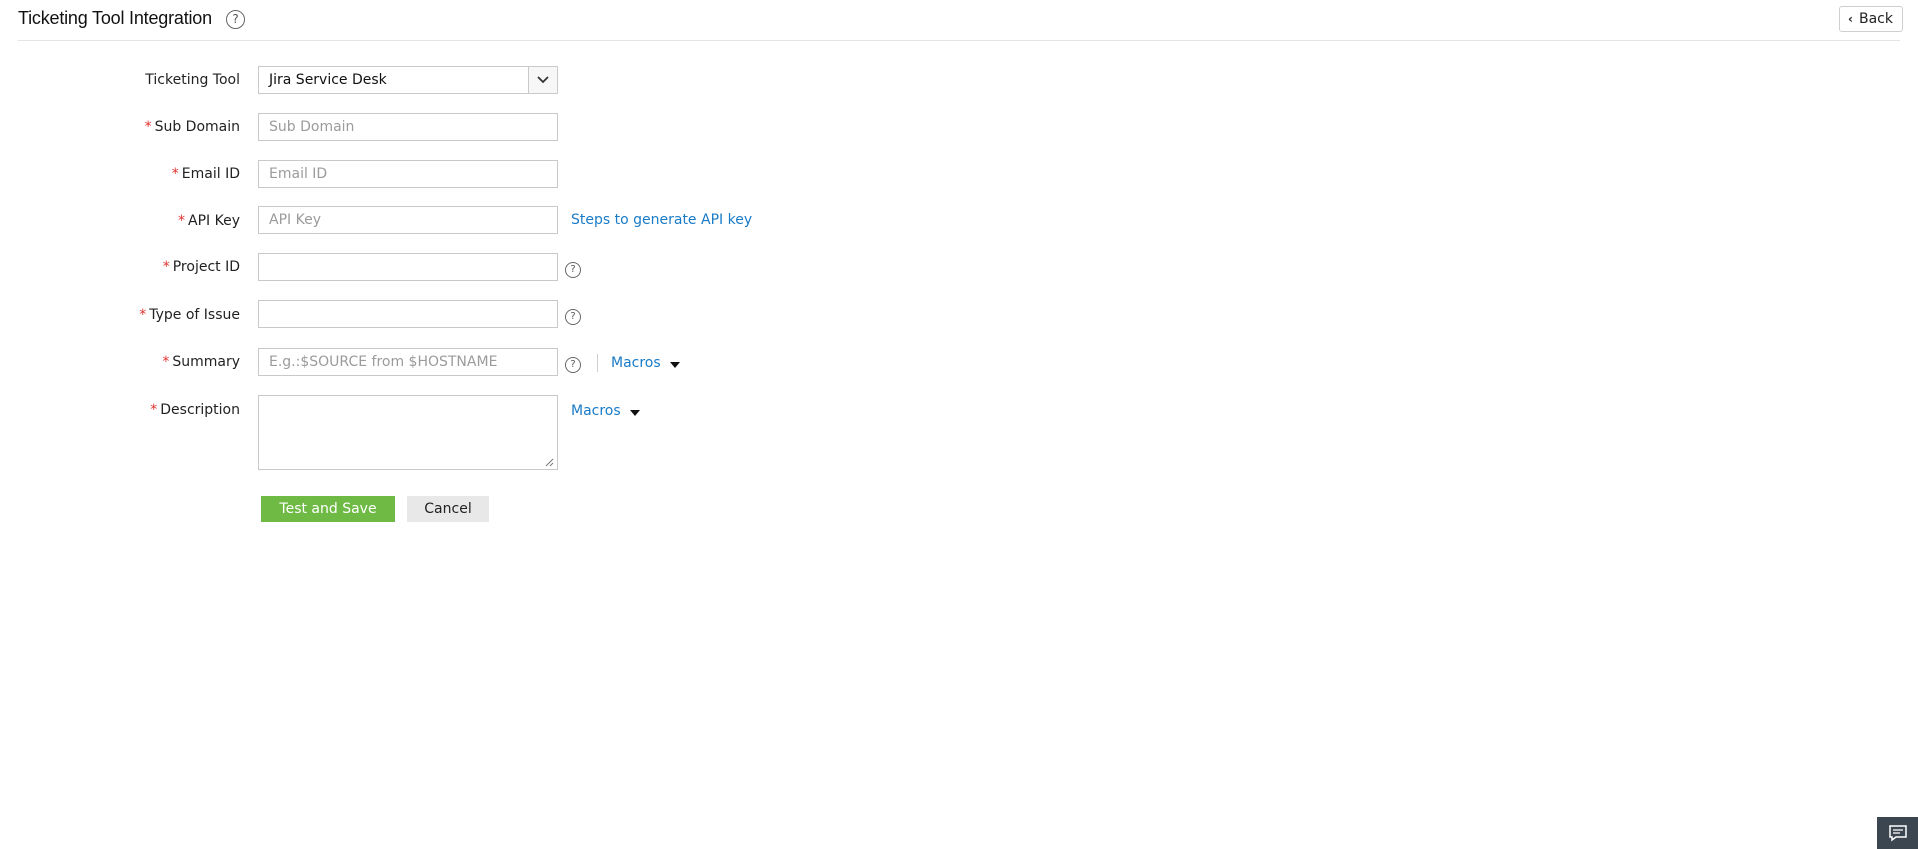 This screenshot has width=1918, height=849. I want to click on chevron-left-icon: ‹, so click(1850, 19).